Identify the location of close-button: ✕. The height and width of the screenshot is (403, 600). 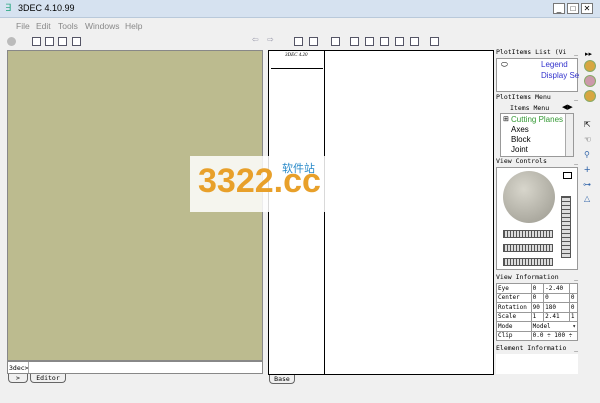
(587, 8).